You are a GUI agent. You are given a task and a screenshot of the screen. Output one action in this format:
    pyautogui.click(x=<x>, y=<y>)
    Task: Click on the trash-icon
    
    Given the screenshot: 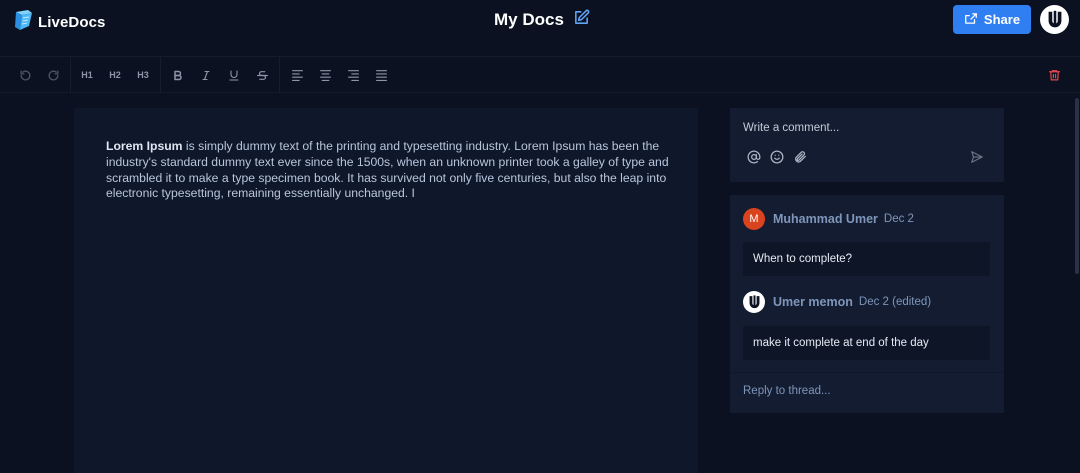 What is the action you would take?
    pyautogui.click(x=1054, y=75)
    